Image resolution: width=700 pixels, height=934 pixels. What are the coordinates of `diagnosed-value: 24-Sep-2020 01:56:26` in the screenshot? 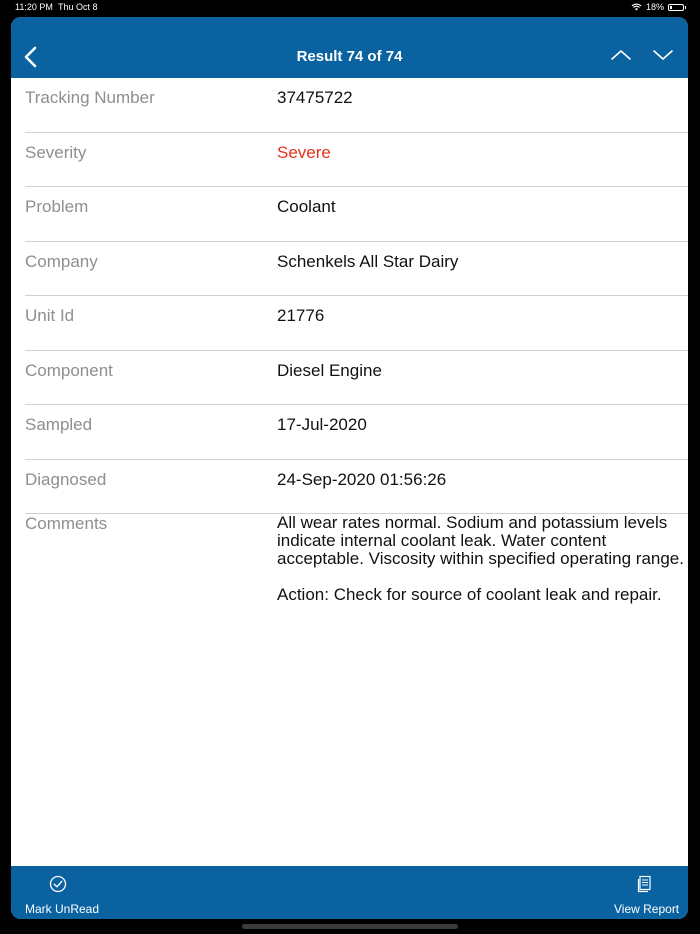 It's located at (362, 479).